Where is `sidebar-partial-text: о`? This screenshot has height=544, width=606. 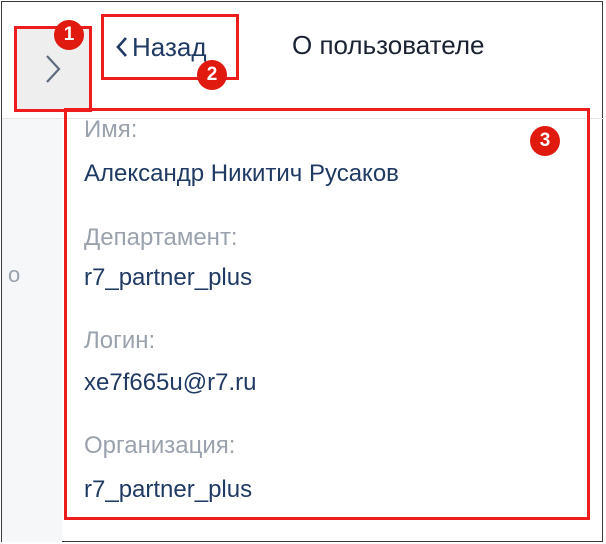
sidebar-partial-text: о is located at coordinates (14, 274).